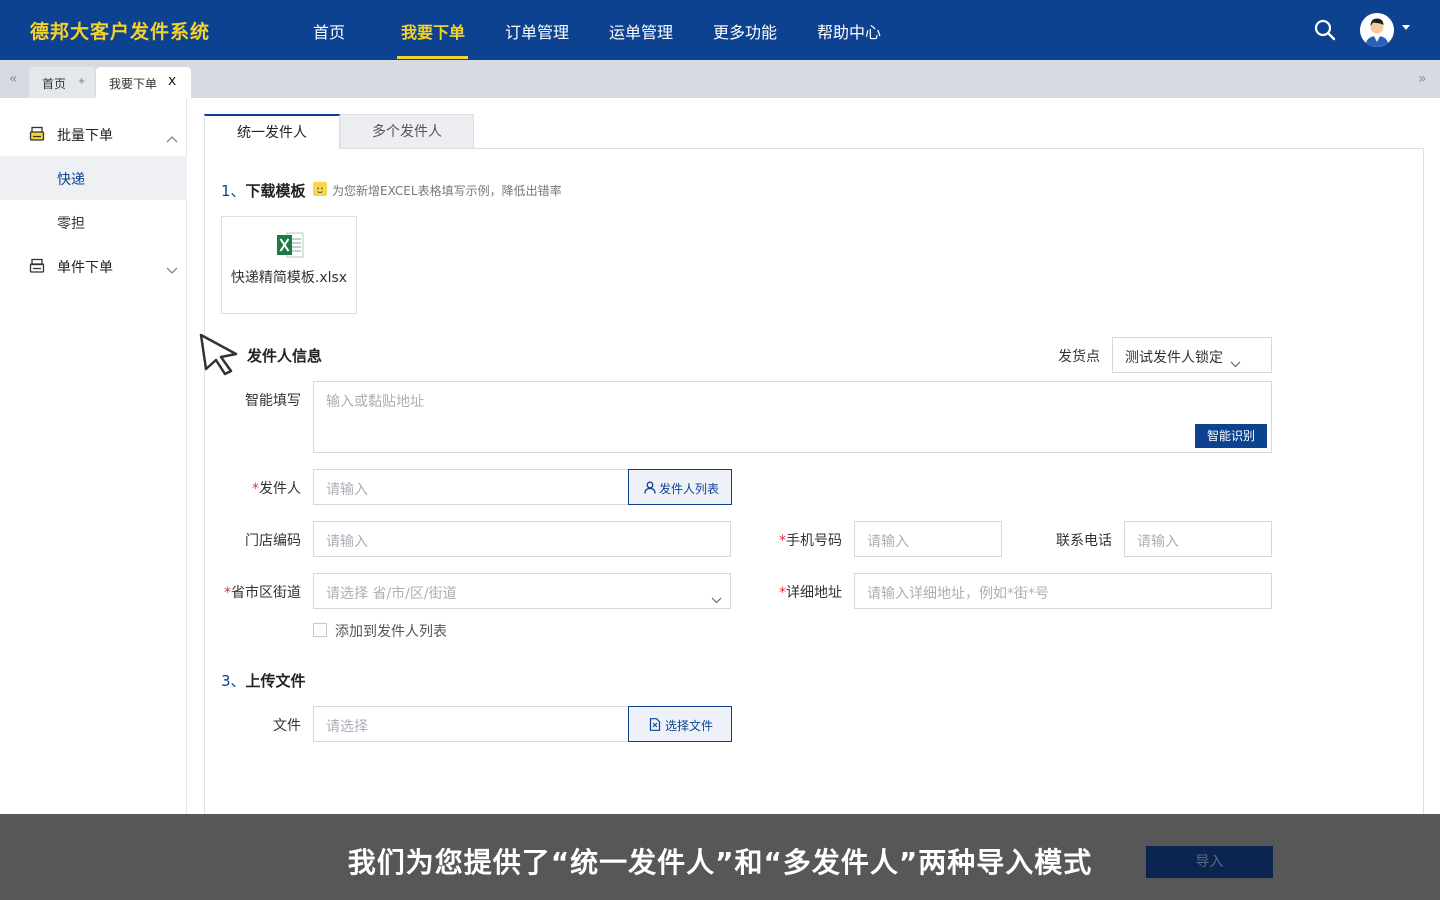 This screenshot has width=1440, height=900. I want to click on sender-name-input: 请输入, so click(471, 487).